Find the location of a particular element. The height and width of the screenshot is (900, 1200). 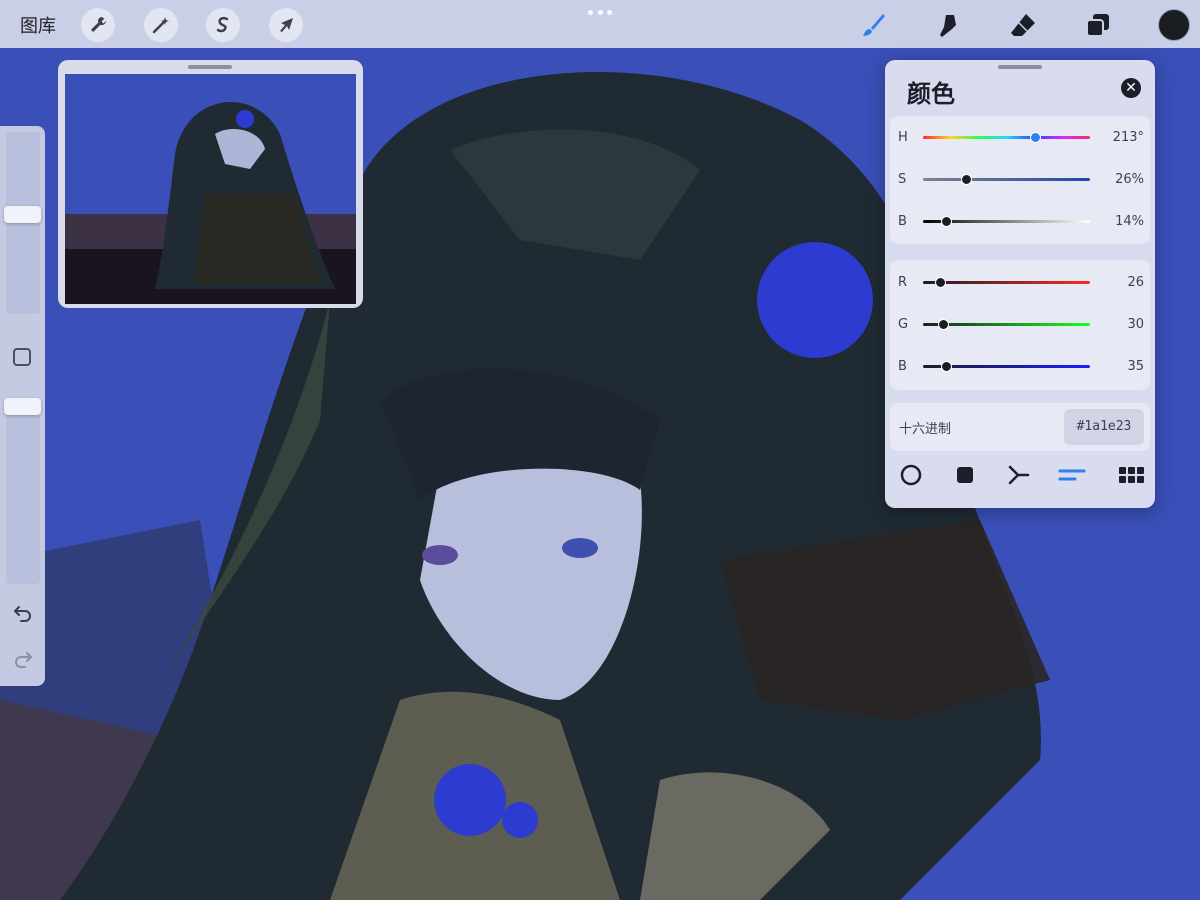

smudge-tool-button is located at coordinates (948, 25).